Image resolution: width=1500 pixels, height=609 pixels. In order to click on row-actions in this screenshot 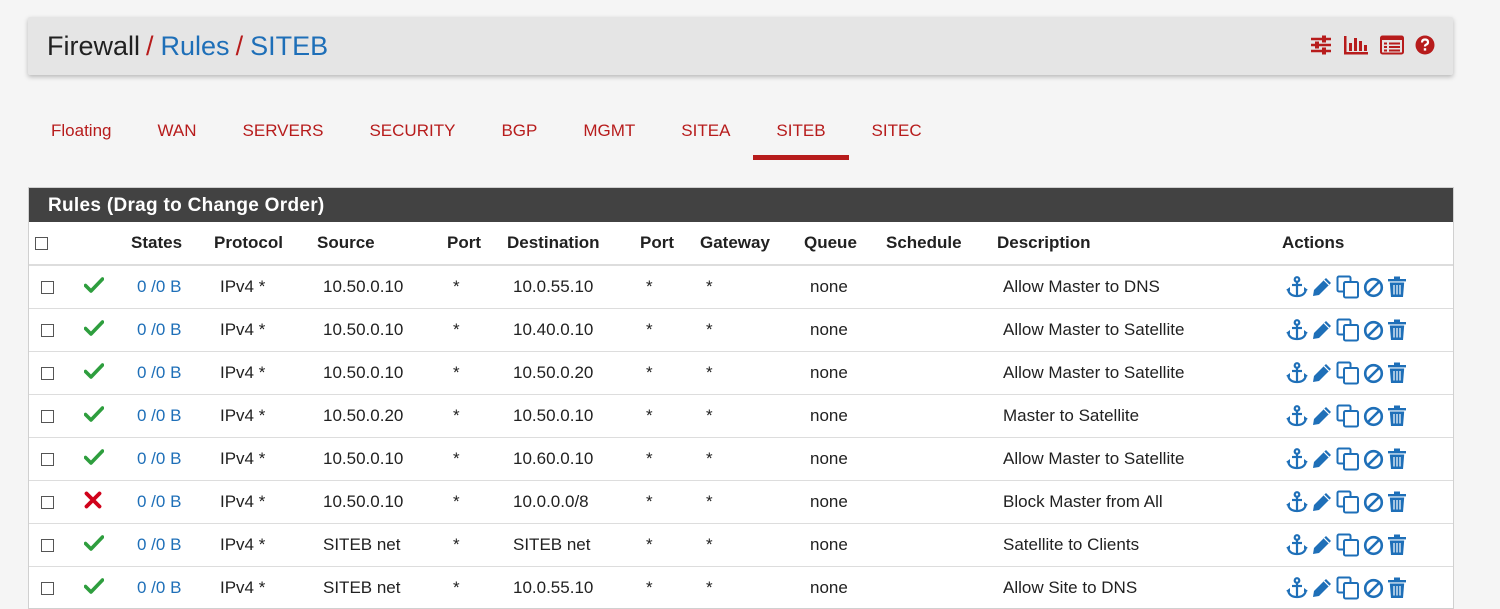, I will do `click(1369, 588)`.